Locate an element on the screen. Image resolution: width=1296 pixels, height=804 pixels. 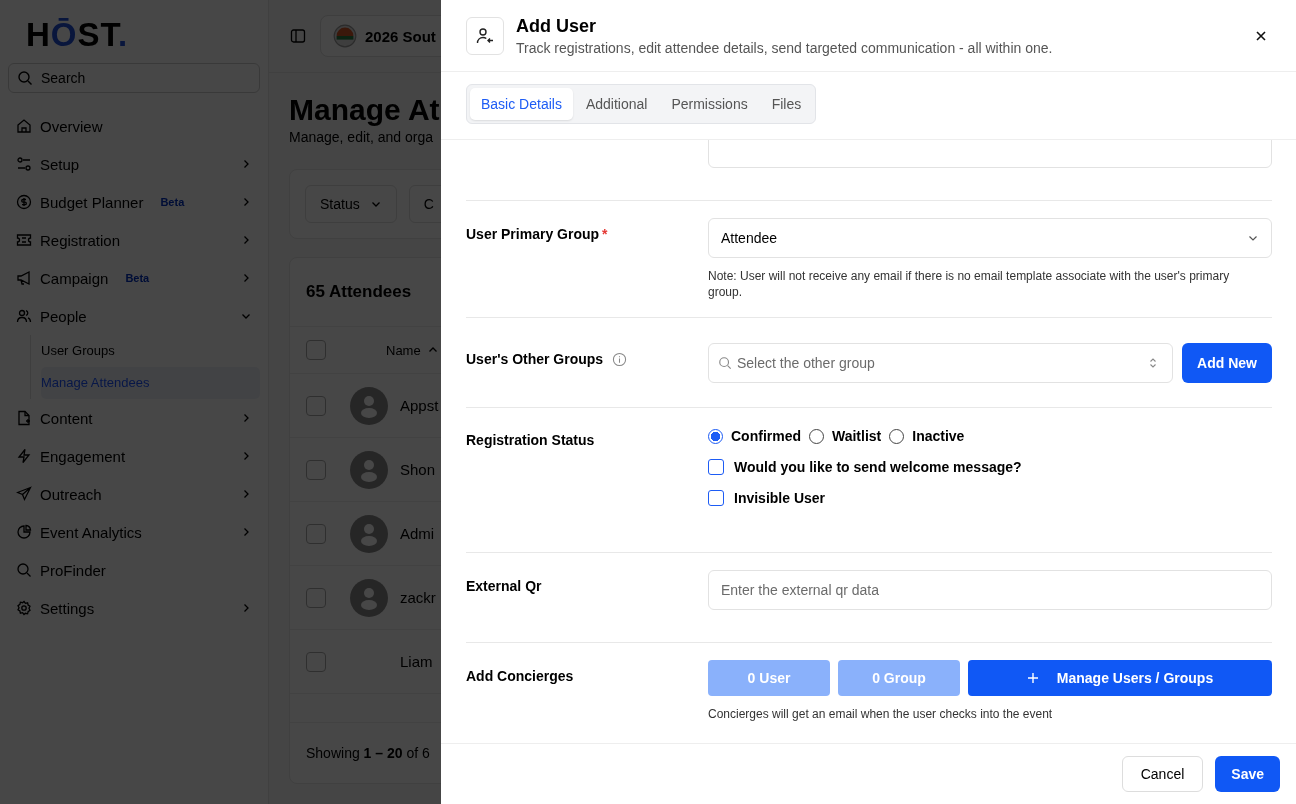
field-label: User's Other Groups is located at coordinates (535, 359).